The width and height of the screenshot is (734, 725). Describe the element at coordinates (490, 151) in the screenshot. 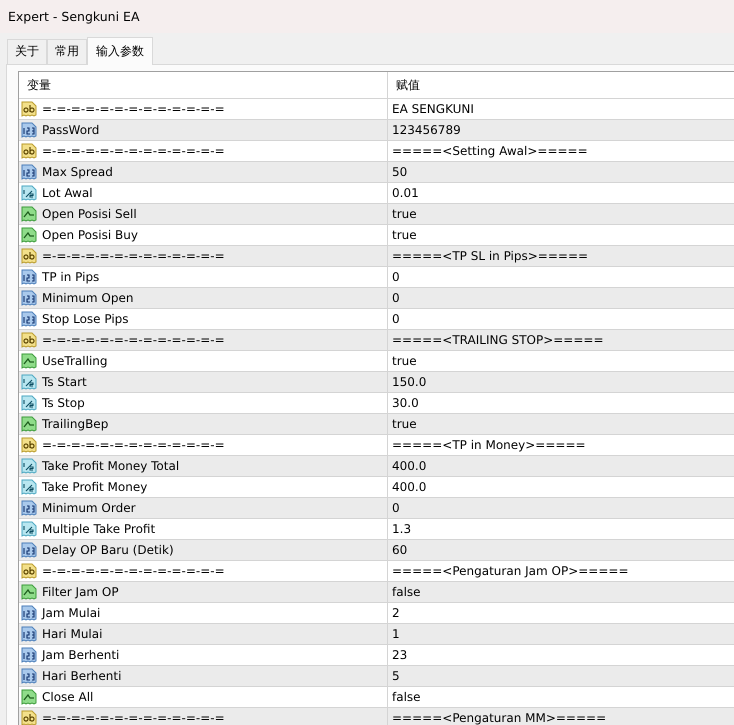

I see `parameter-value: =====<Setting Awal>=====` at that location.